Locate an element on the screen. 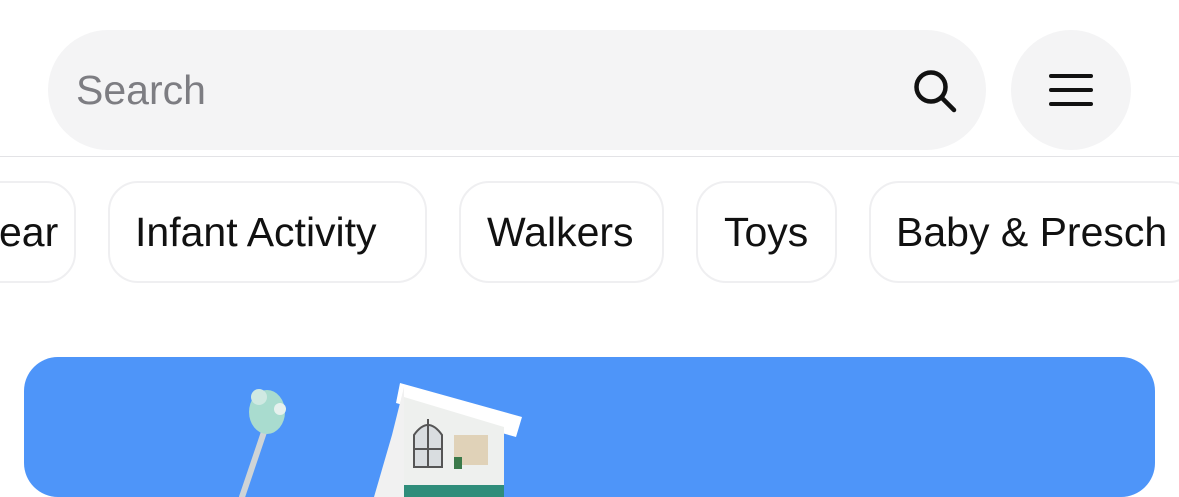 This screenshot has width=1179, height=497. chip-gear: ear is located at coordinates (38, 232).